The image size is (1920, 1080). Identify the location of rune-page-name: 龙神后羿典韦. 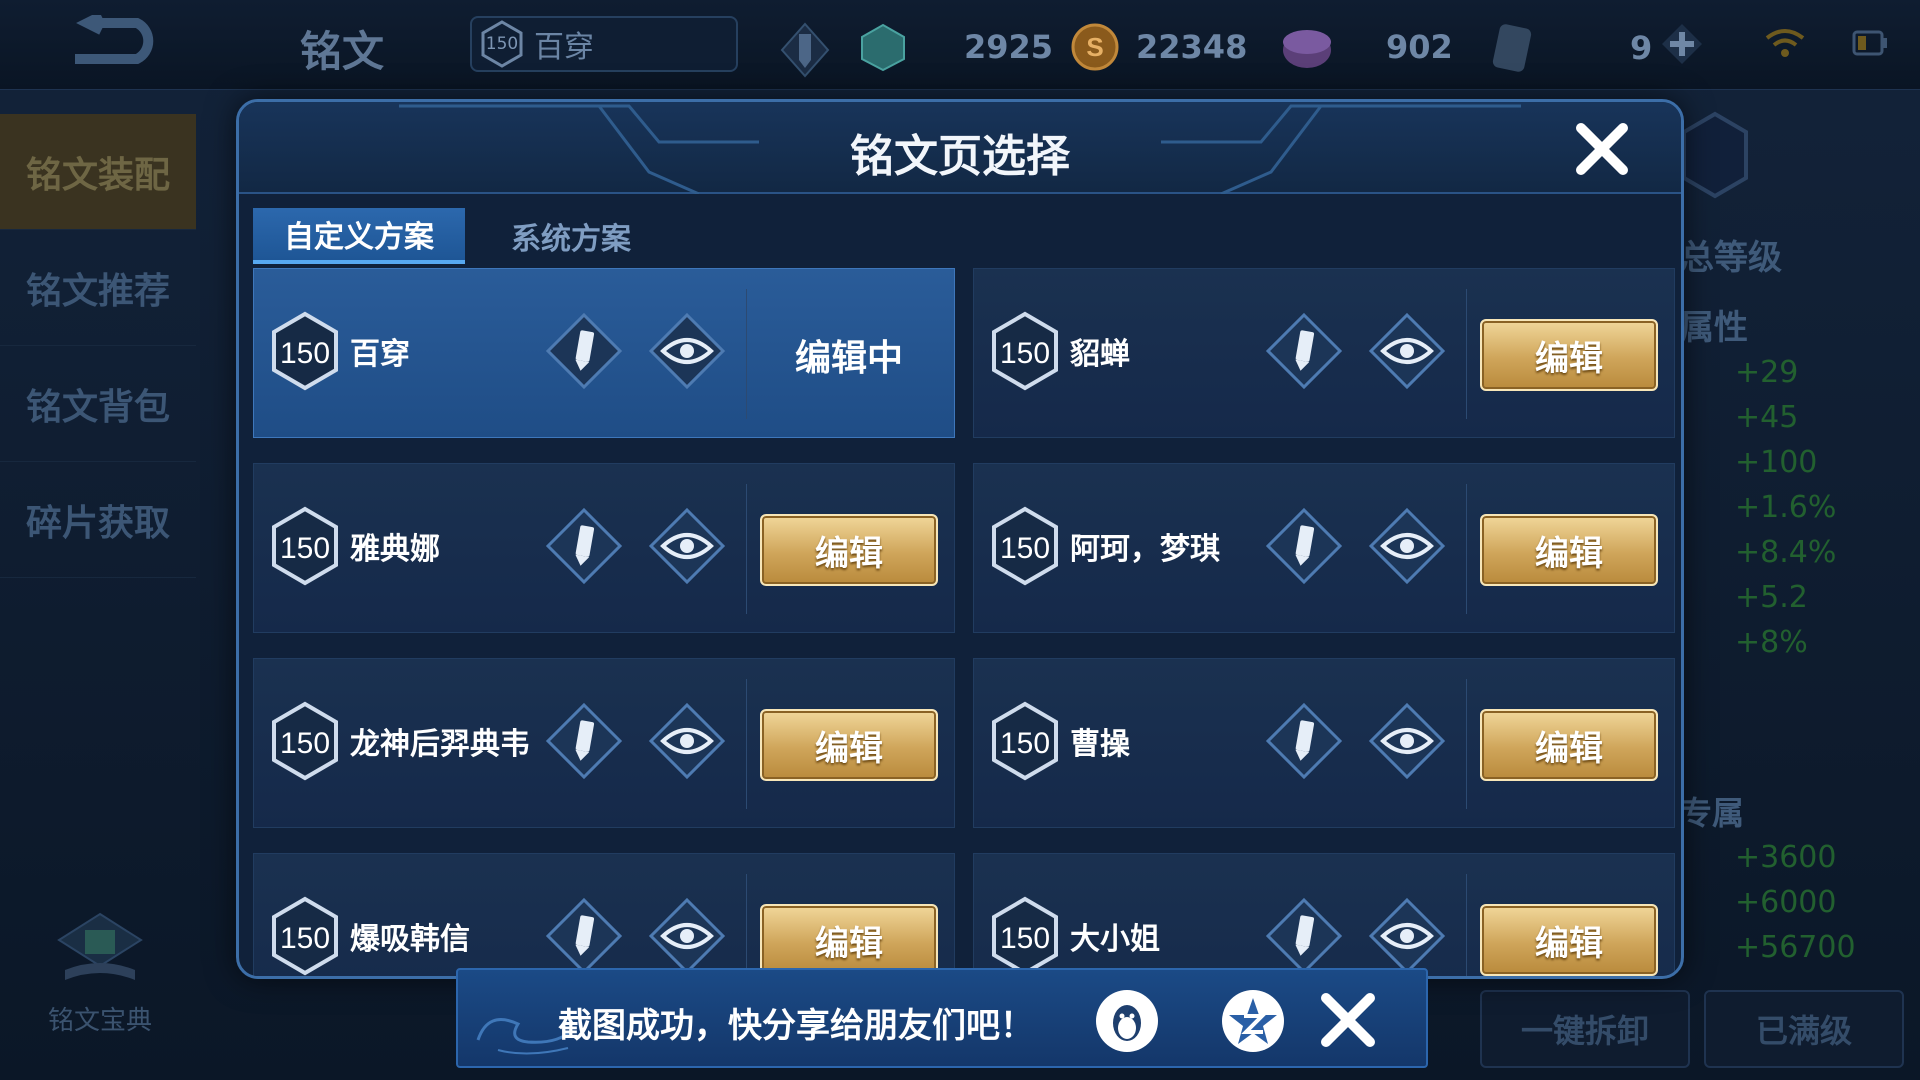
(440, 744).